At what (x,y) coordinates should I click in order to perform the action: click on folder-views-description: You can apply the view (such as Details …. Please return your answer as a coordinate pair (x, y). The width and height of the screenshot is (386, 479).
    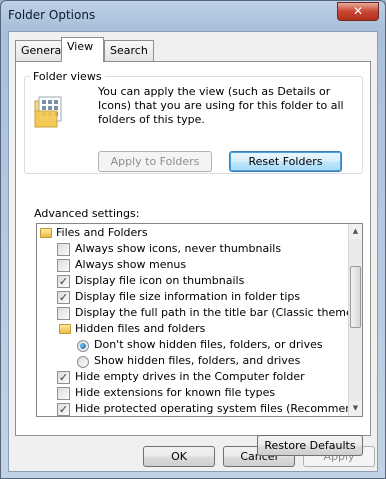
    Looking at the image, I should click on (221, 105).